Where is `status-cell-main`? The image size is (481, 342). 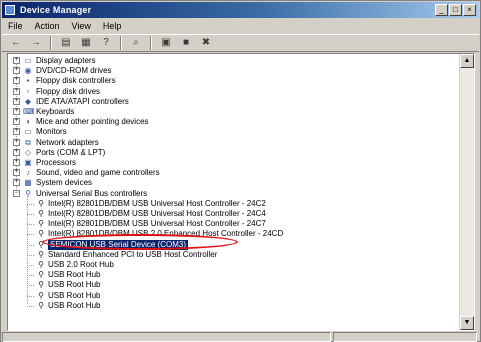 status-cell-main is located at coordinates (166, 337).